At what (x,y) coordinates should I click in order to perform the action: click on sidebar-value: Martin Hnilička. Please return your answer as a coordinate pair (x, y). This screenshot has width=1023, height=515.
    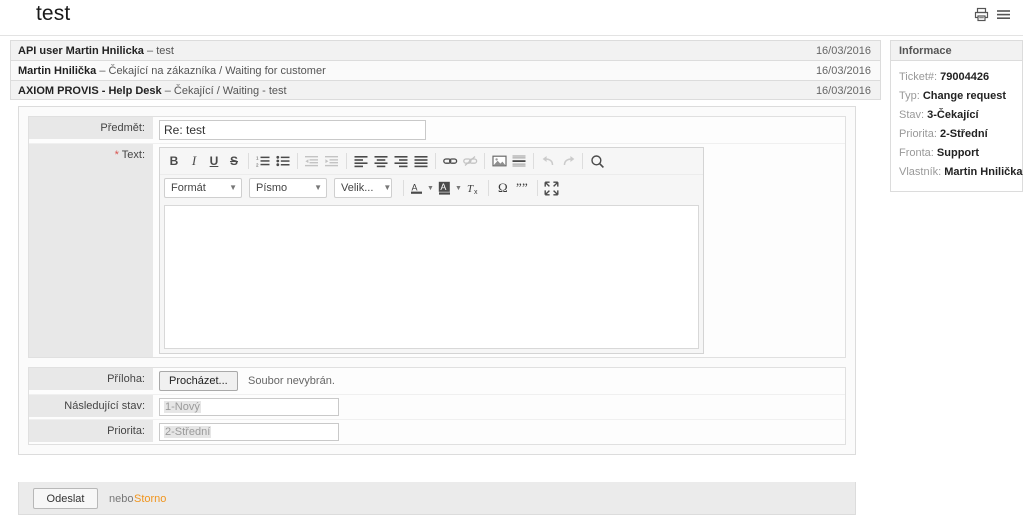
    Looking at the image, I should click on (983, 172).